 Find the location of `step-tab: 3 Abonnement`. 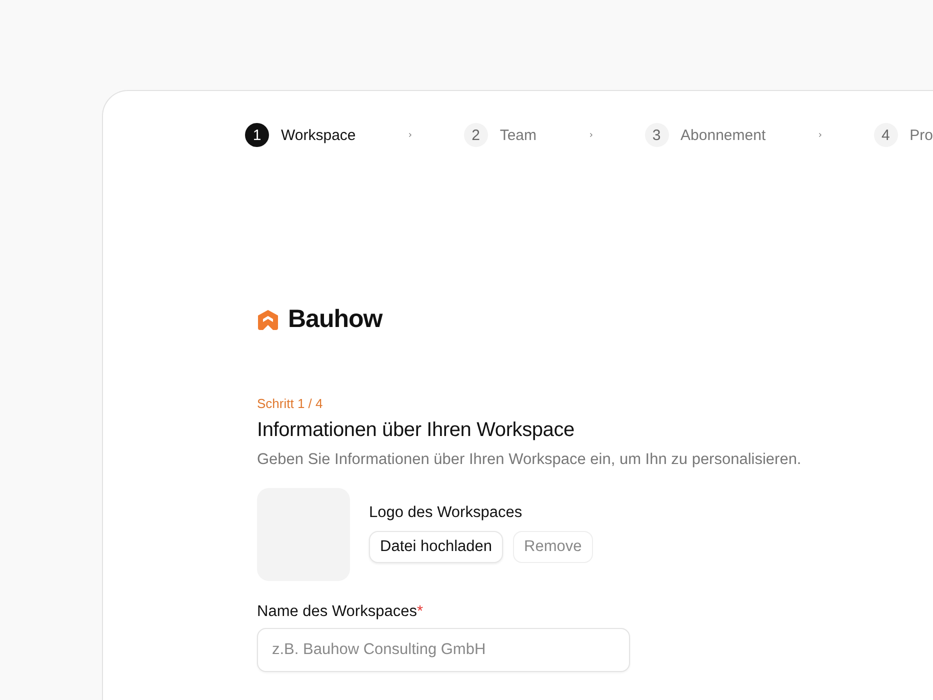

step-tab: 3 Abonnement is located at coordinates (705, 135).